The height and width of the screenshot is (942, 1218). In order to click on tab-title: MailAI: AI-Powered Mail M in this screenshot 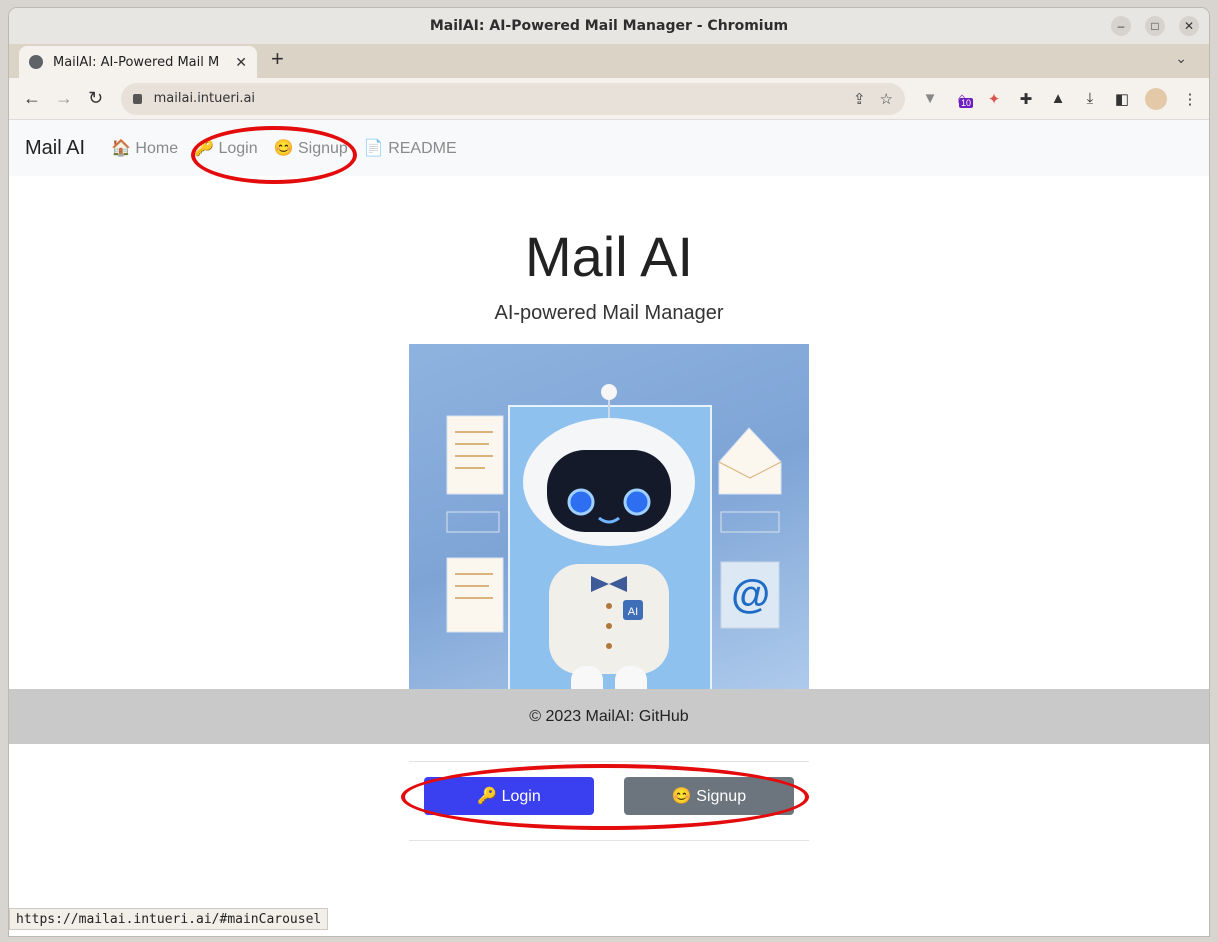, I will do `click(136, 62)`.